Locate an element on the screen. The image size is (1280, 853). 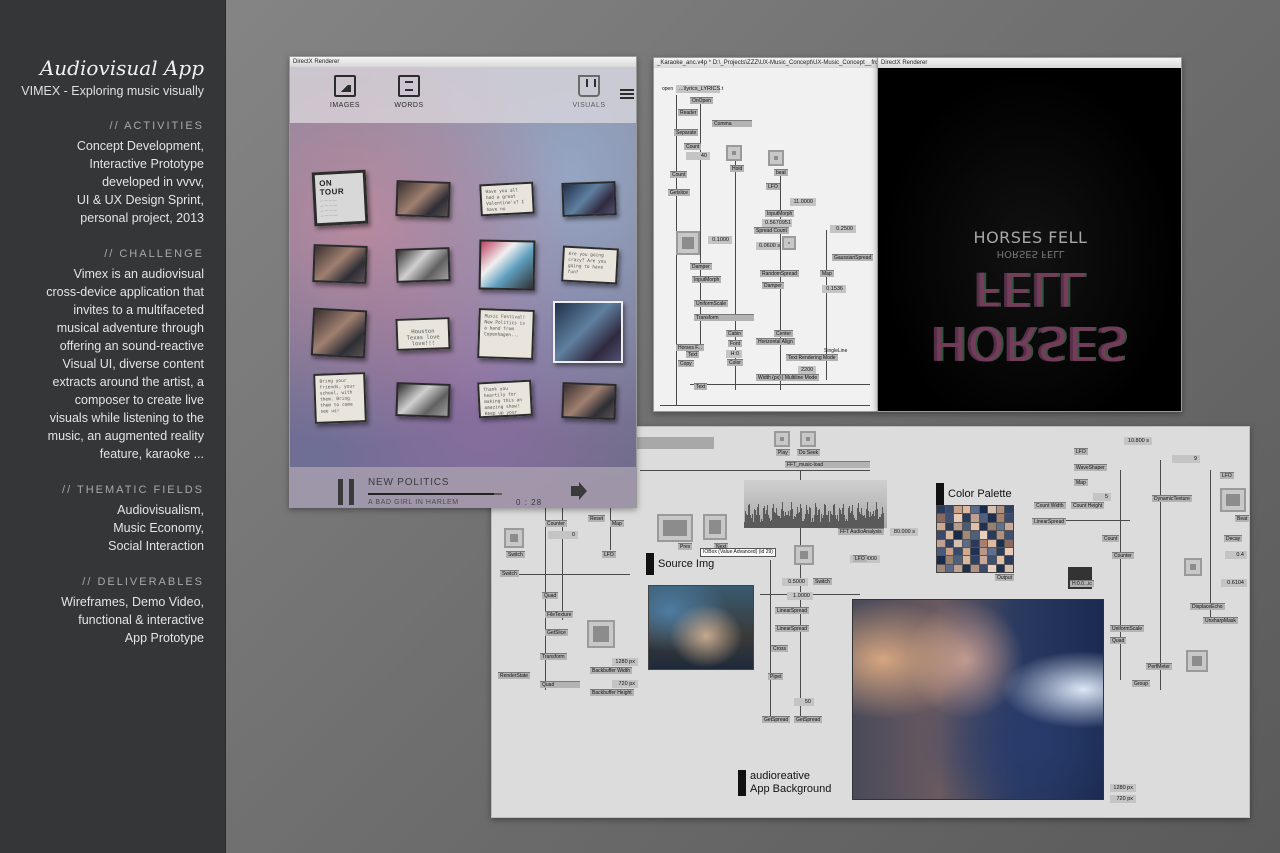
node-prev: Prev is located at coordinates (685, 546).